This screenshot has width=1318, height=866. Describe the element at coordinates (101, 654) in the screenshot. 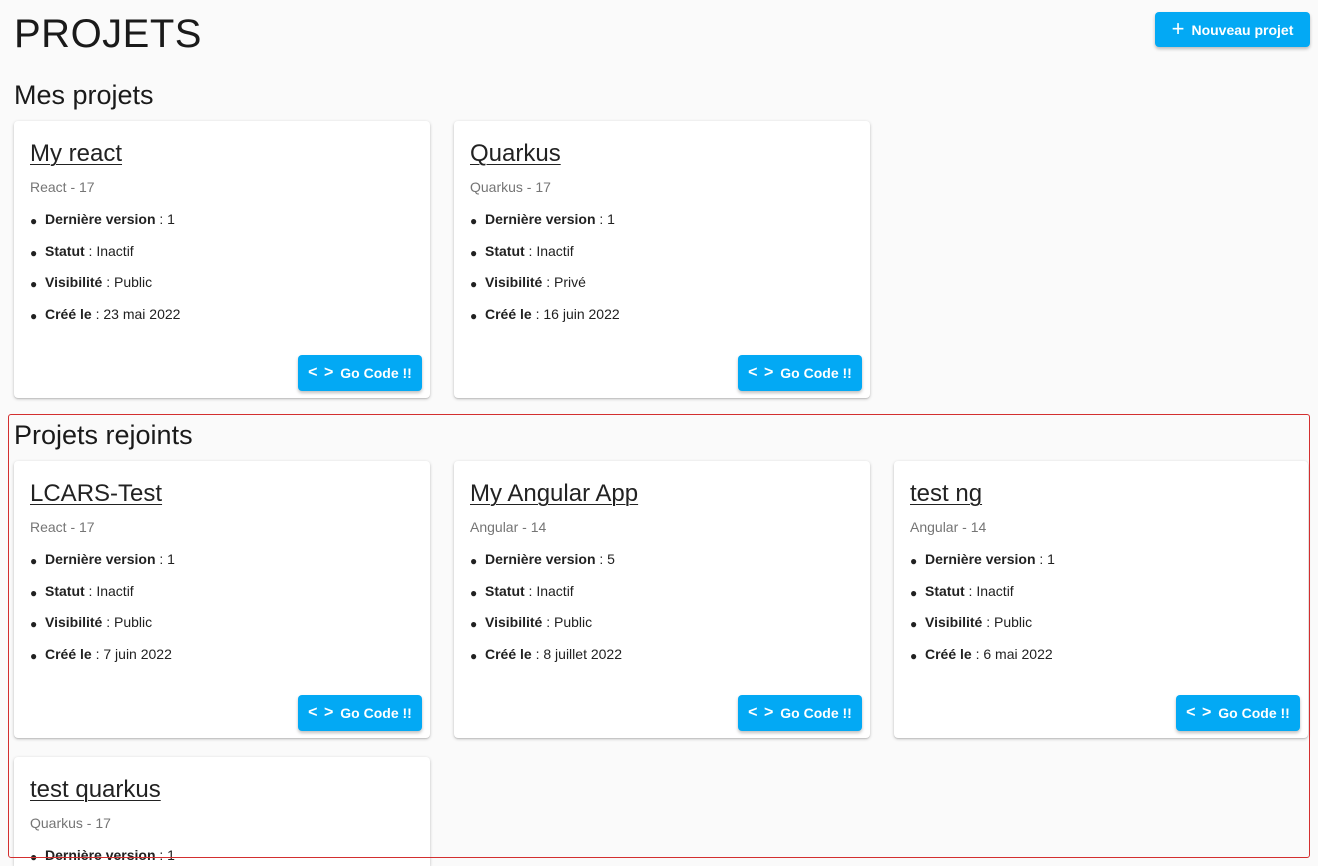

I see `detail-created: ● Créé le : 7 juin 2022` at that location.